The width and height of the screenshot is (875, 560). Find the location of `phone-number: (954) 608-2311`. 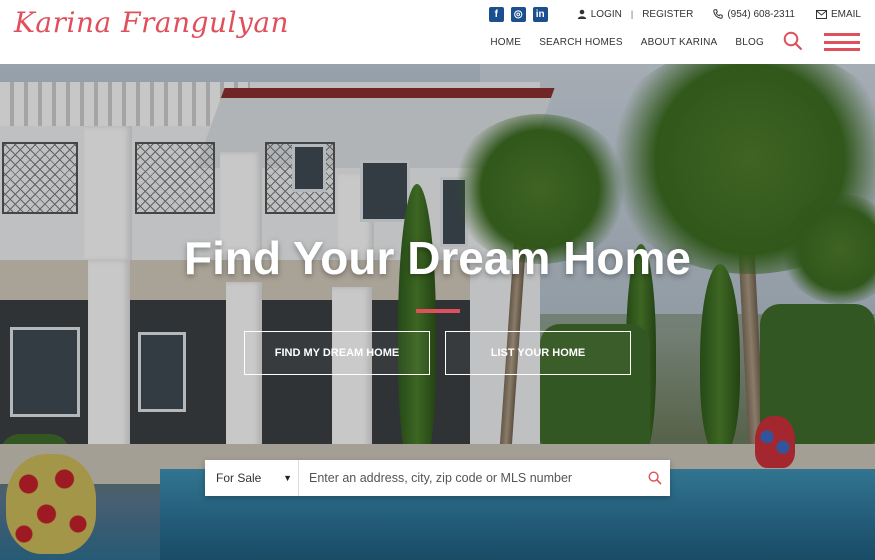

phone-number: (954) 608-2311 is located at coordinates (761, 14).